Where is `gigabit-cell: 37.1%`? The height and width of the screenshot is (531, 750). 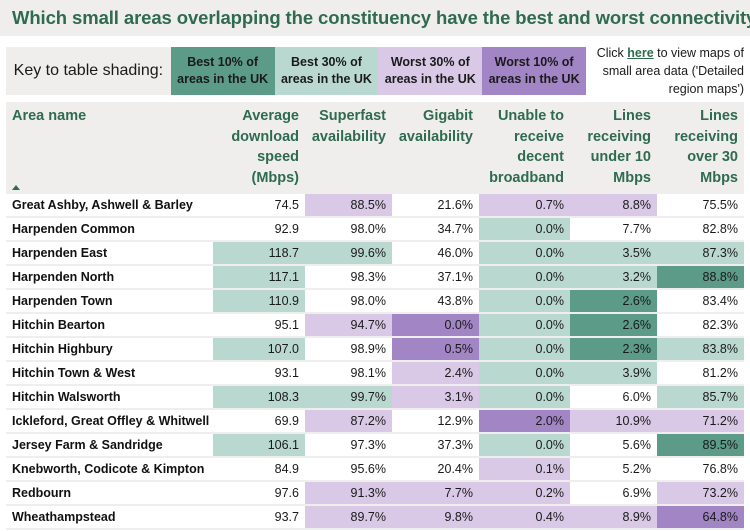
gigabit-cell: 37.1% is located at coordinates (435, 277).